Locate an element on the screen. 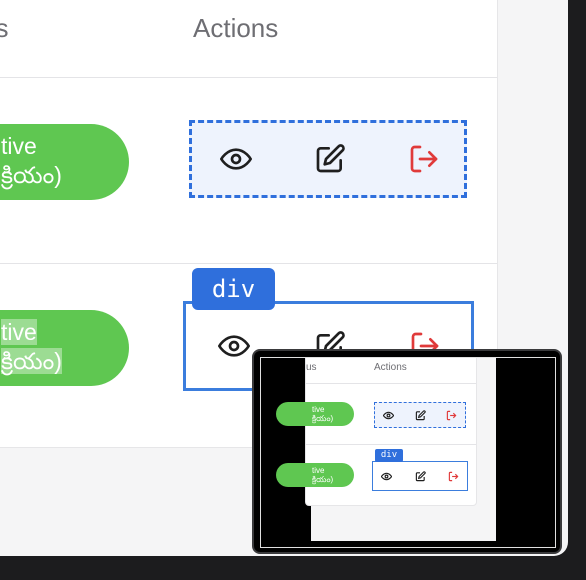 The image size is (586, 580). minimap-actions-group-inspected is located at coordinates (420, 476).